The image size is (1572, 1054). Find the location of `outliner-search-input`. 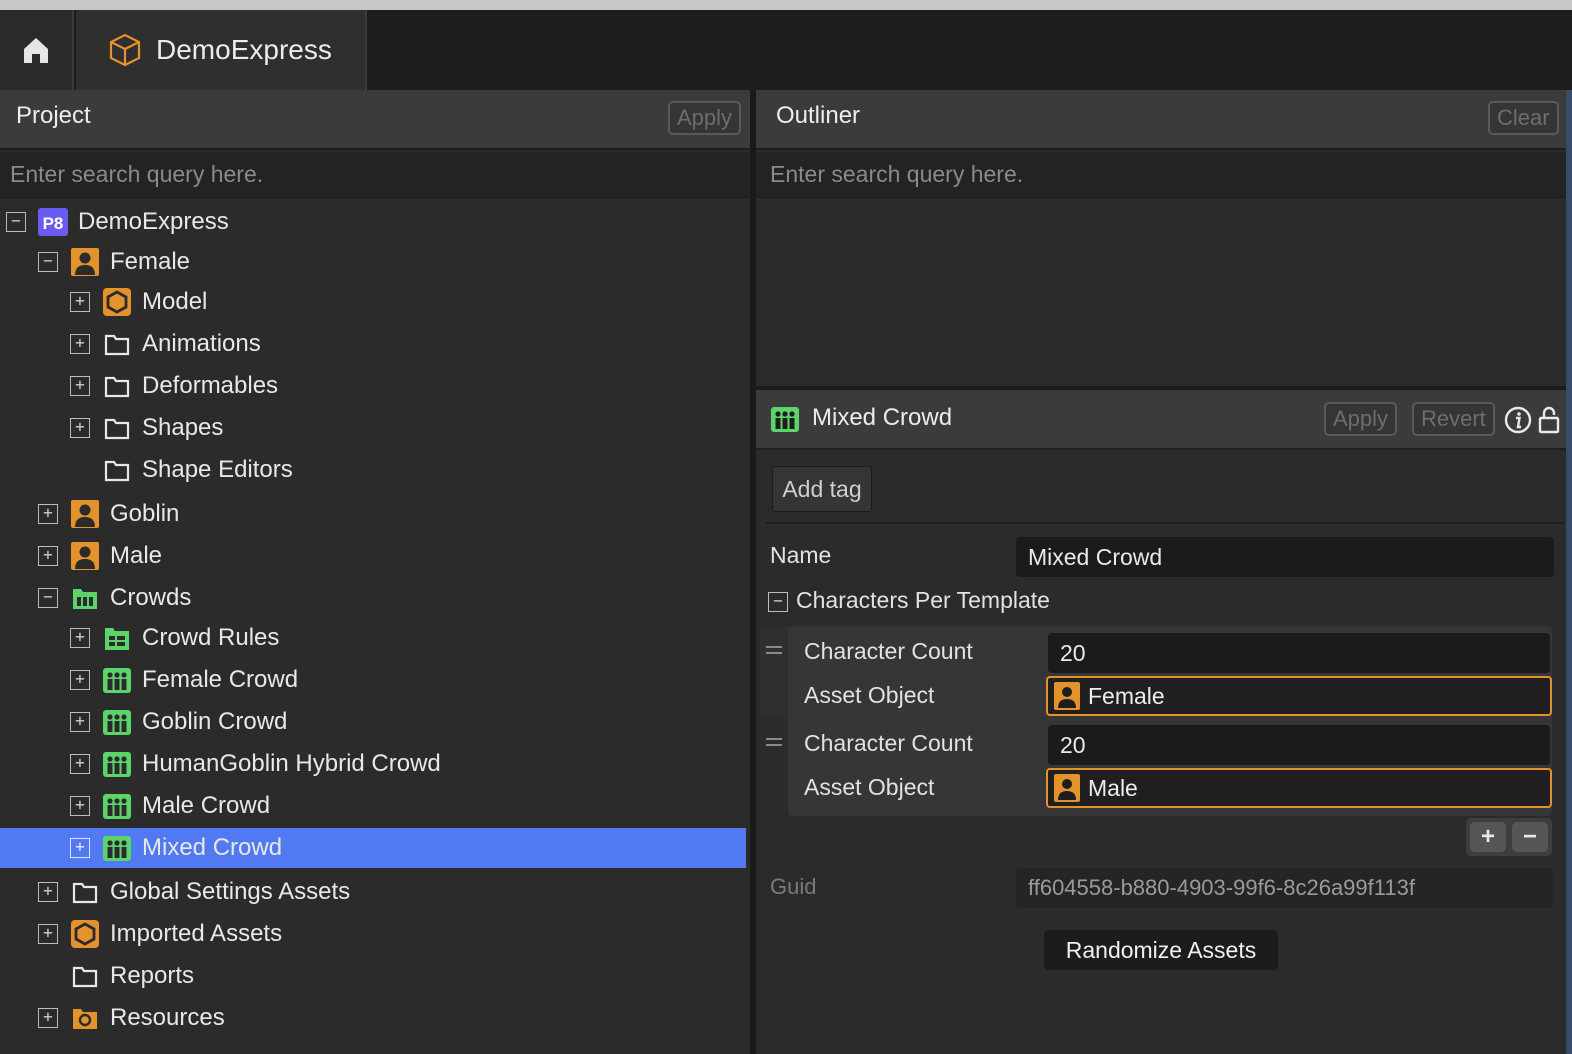

outliner-search-input is located at coordinates (1162, 174).